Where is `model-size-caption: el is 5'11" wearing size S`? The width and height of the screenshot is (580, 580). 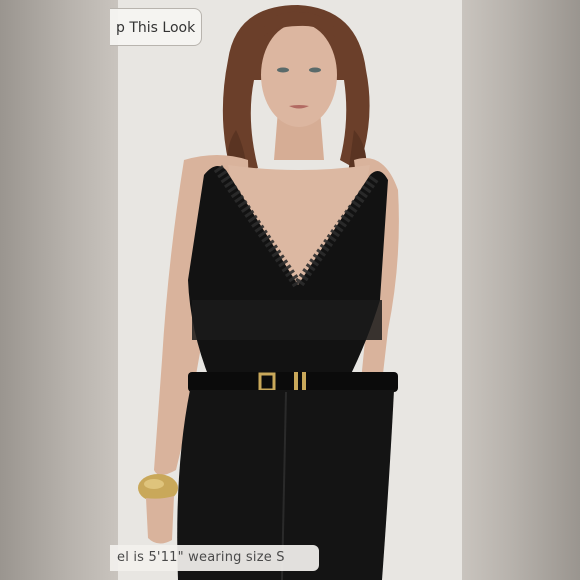
model-size-caption: el is 5'11" wearing size S is located at coordinates (214, 558).